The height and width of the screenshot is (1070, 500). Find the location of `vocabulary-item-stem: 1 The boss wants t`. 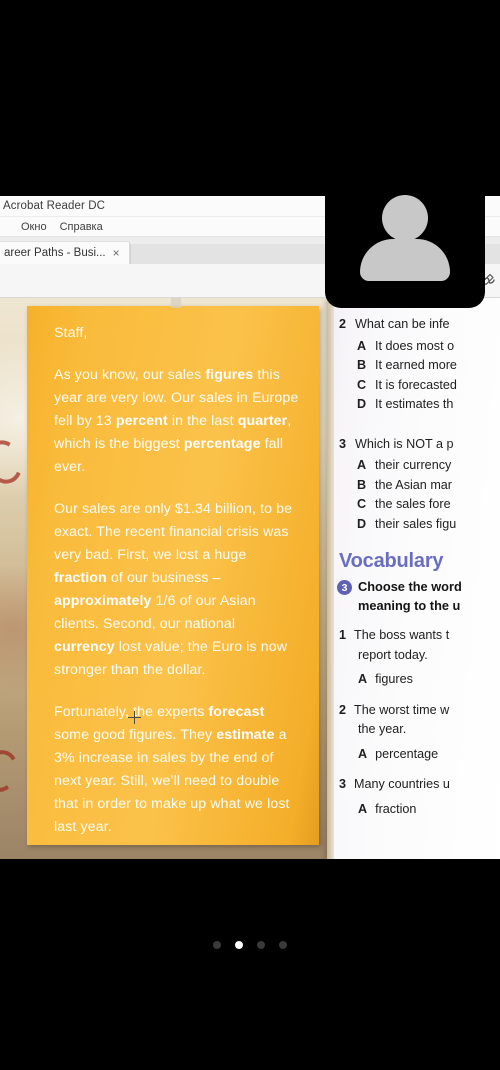

vocabulary-item-stem: 1 The boss wants t is located at coordinates (417, 636).